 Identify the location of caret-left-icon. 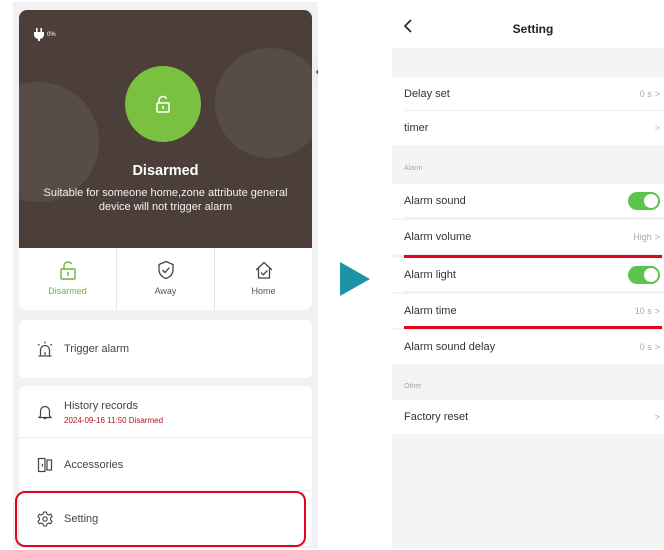
(316, 72).